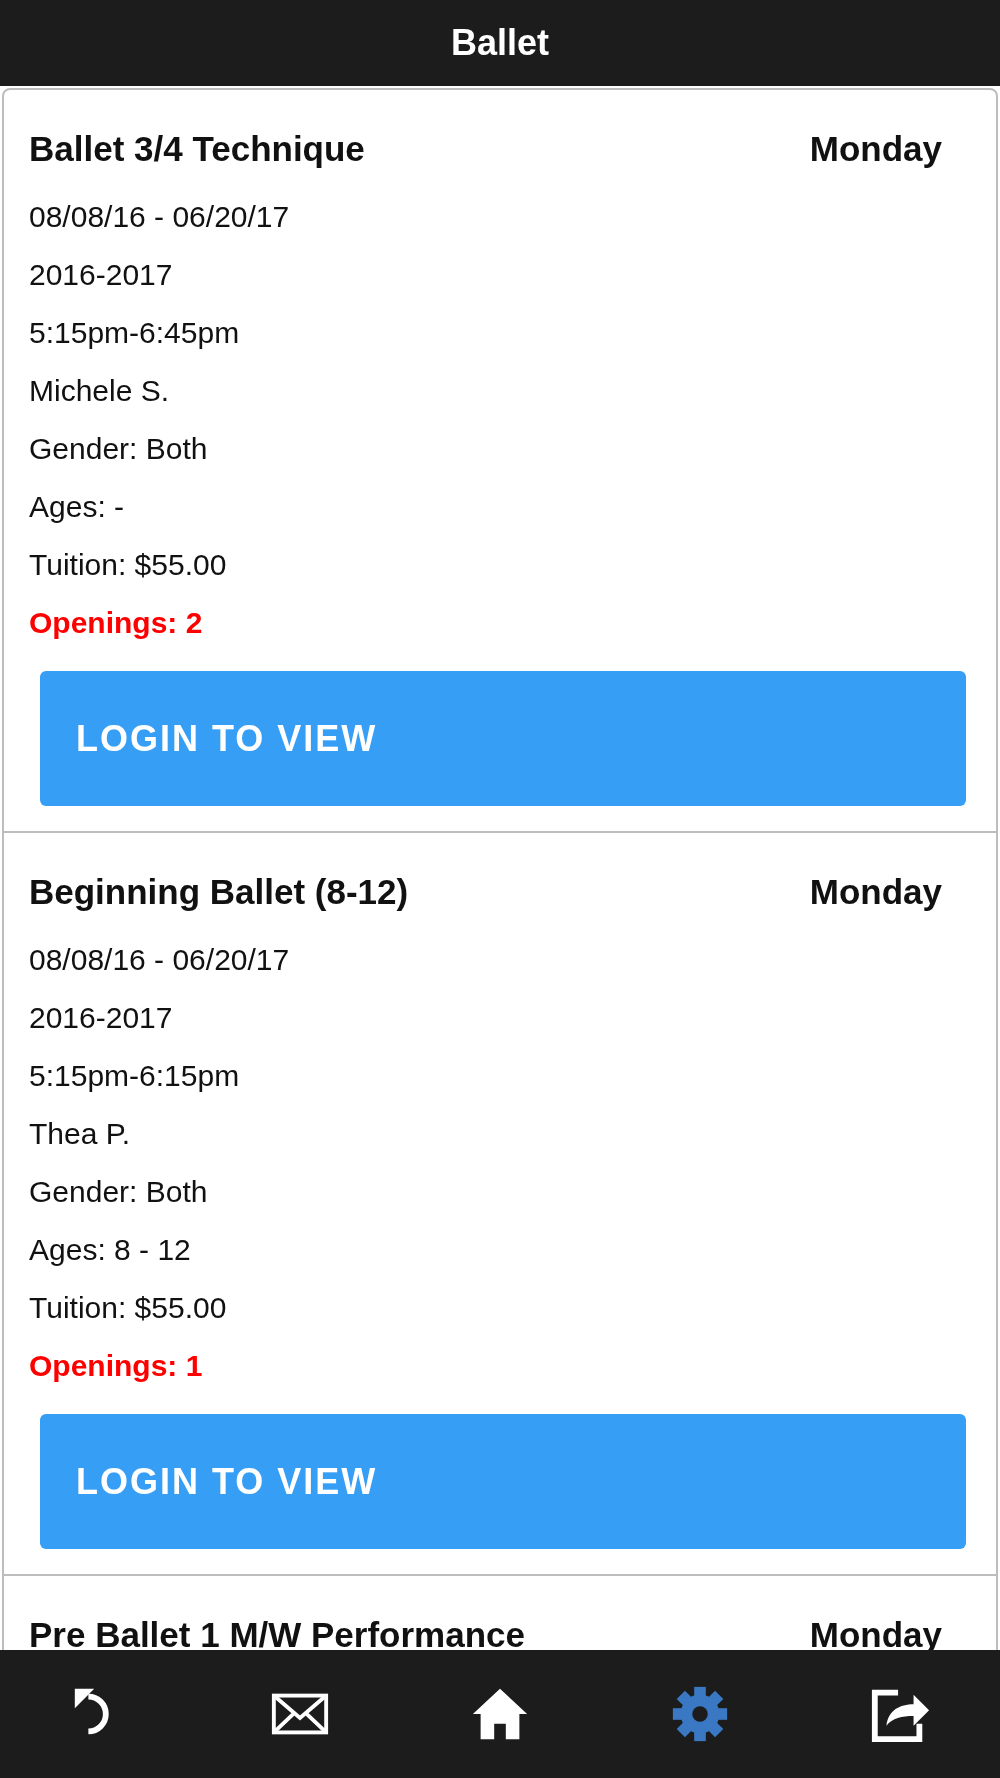  What do you see at coordinates (219, 892) in the screenshot?
I see `class-name: Beginning Ballet (8-12)` at bounding box center [219, 892].